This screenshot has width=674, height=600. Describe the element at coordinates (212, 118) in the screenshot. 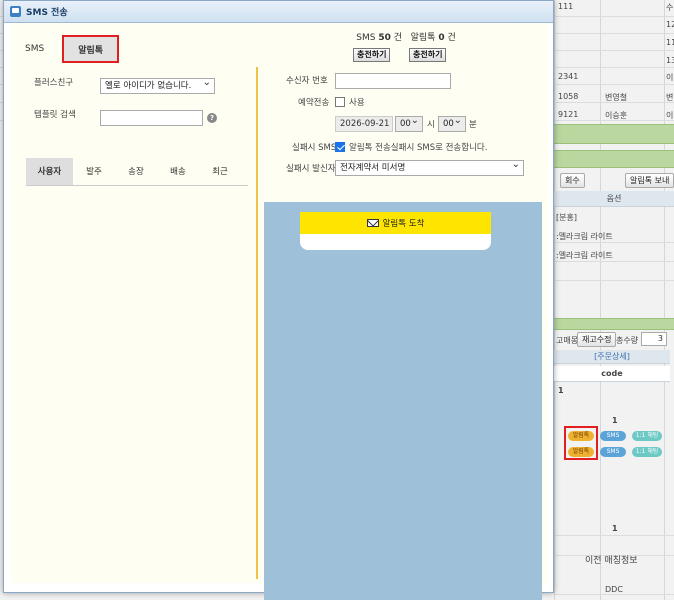

I see `help-icon: ?` at that location.